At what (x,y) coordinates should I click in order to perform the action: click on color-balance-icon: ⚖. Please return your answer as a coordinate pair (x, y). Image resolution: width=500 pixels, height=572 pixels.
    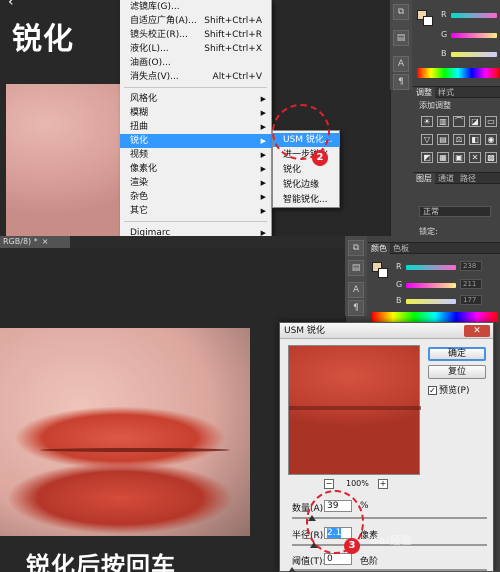
    Looking at the image, I should click on (459, 139).